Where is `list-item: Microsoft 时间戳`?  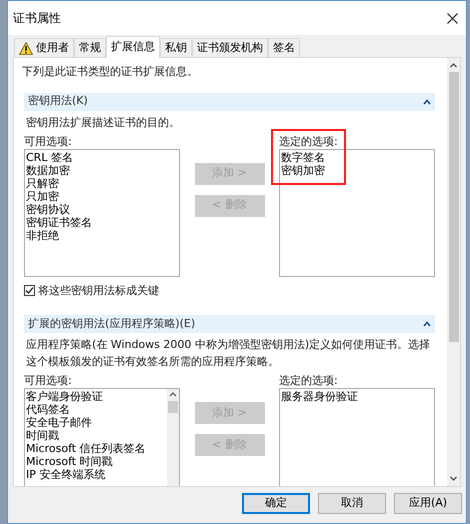 list-item: Microsoft 时间戳 is located at coordinates (96, 461).